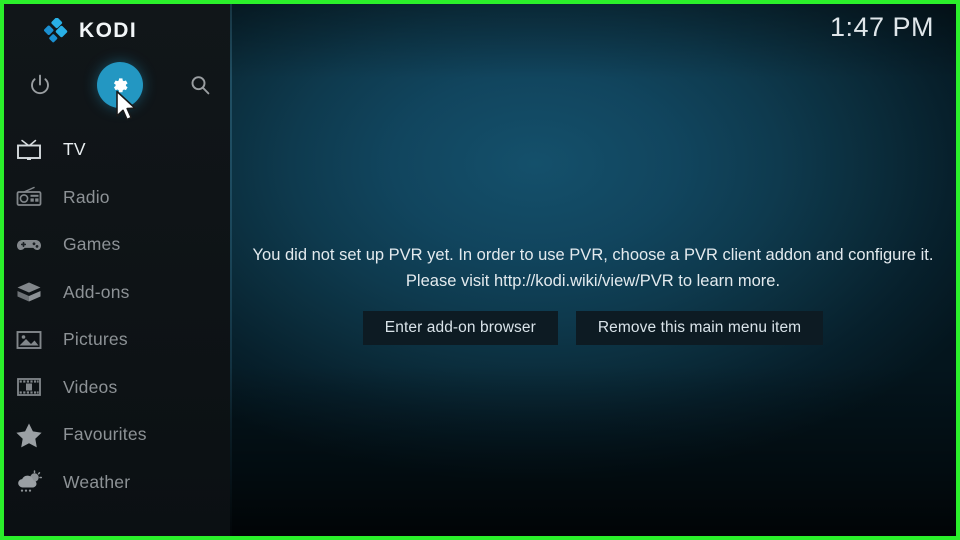 The height and width of the screenshot is (540, 960). Describe the element at coordinates (105, 434) in the screenshot. I see `sidebar-item-label: Favourites` at that location.